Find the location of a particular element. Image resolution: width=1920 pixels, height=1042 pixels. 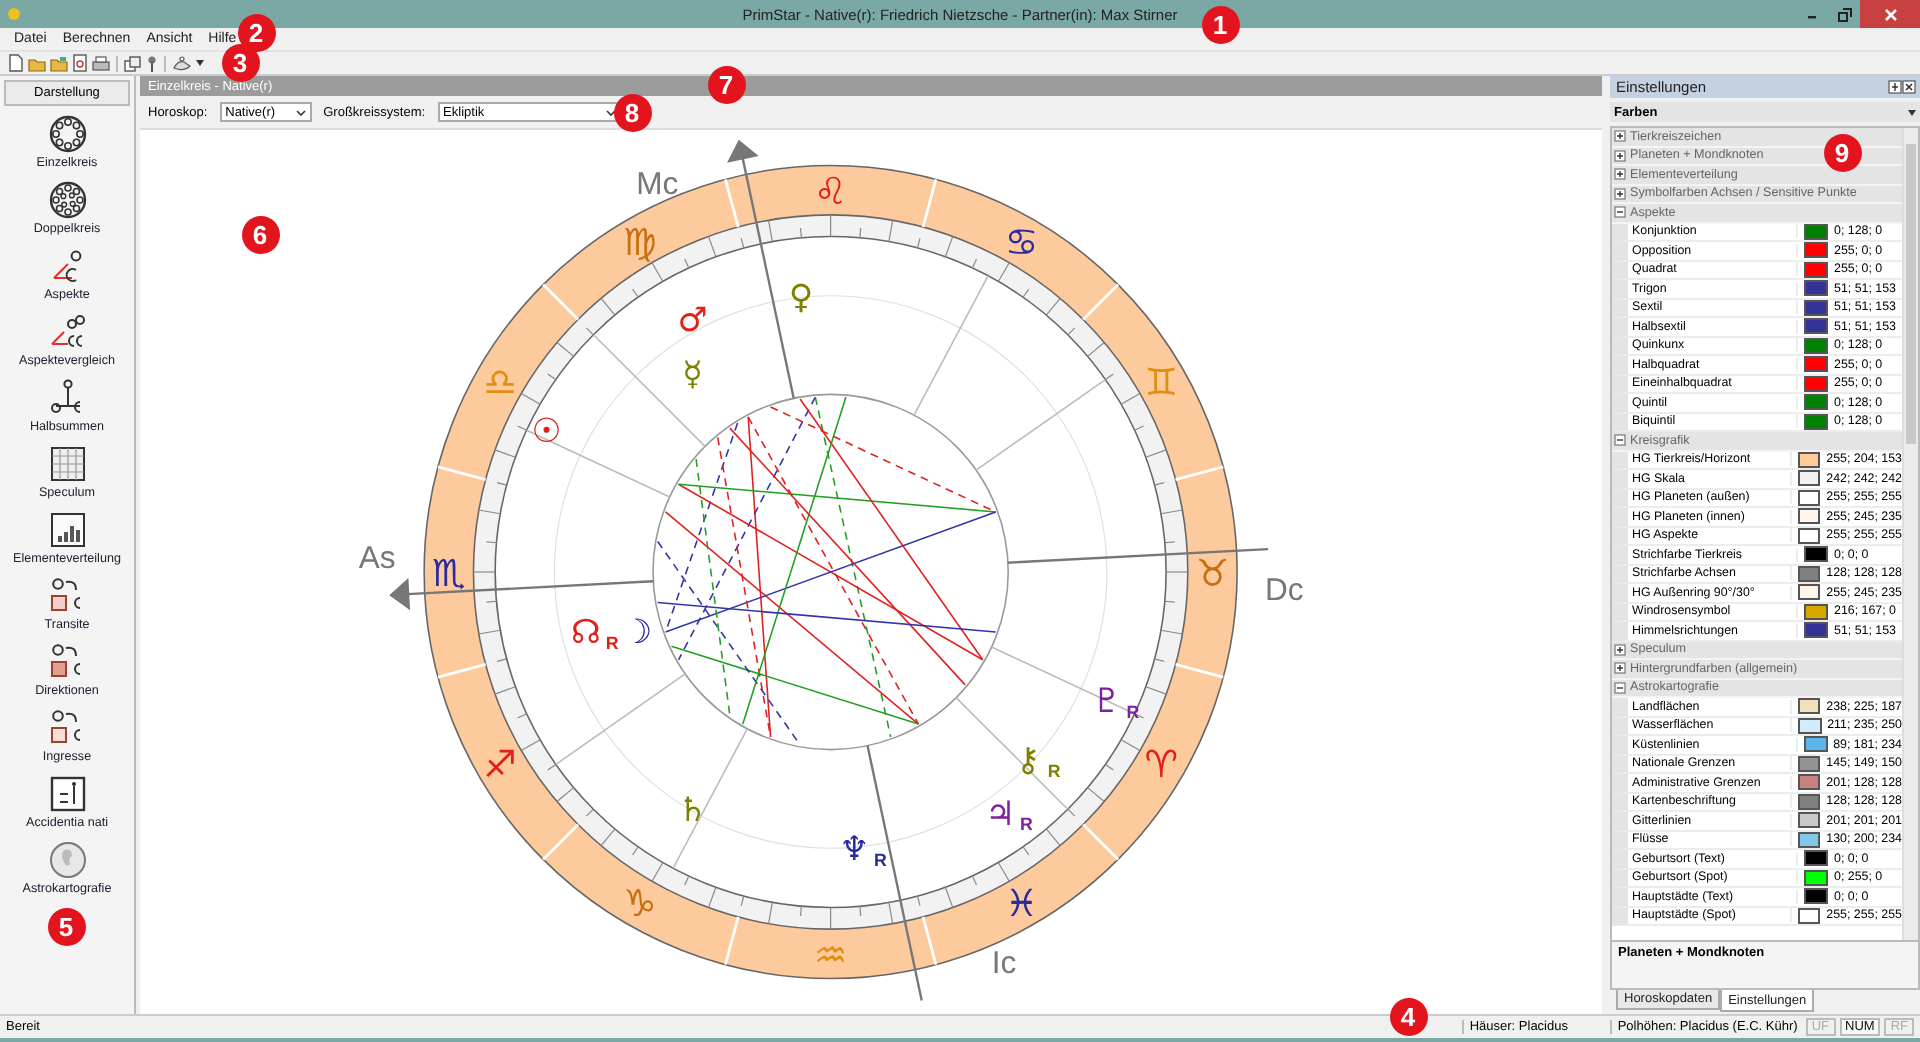

zodiac-sign: ♊ is located at coordinates (1161, 383).